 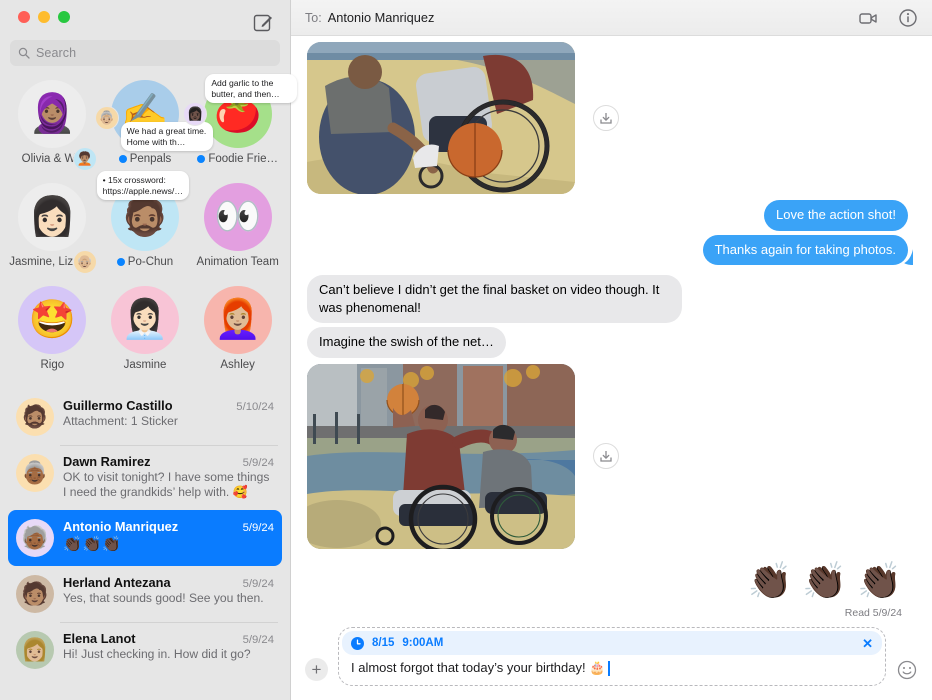 I want to click on avatar: 👩🏻‍💼, so click(x=144, y=320).